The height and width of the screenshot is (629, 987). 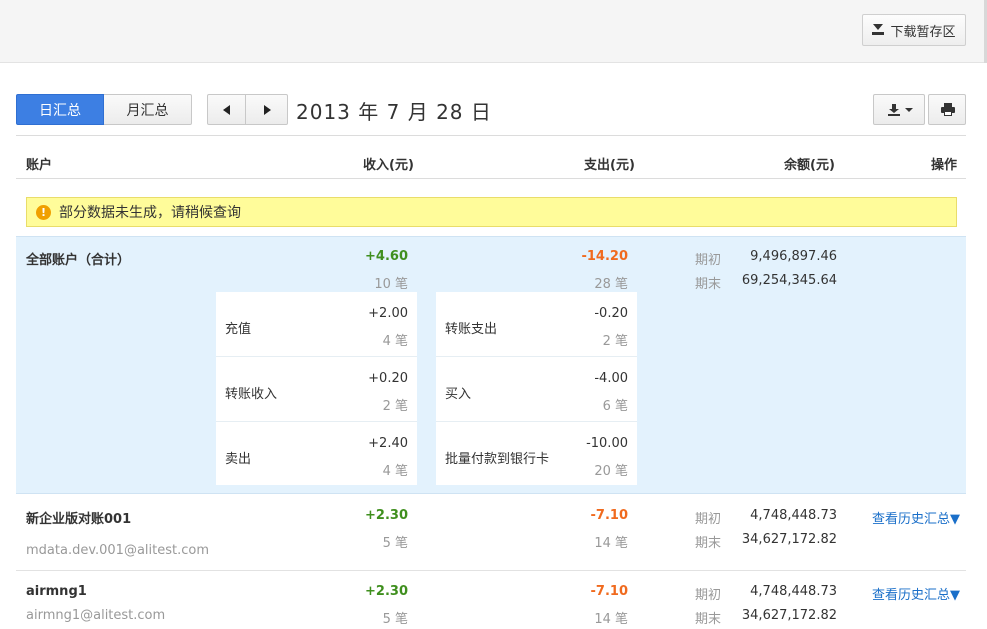 What do you see at coordinates (481, 112) in the screenshot?
I see `date-day-unit: 日` at bounding box center [481, 112].